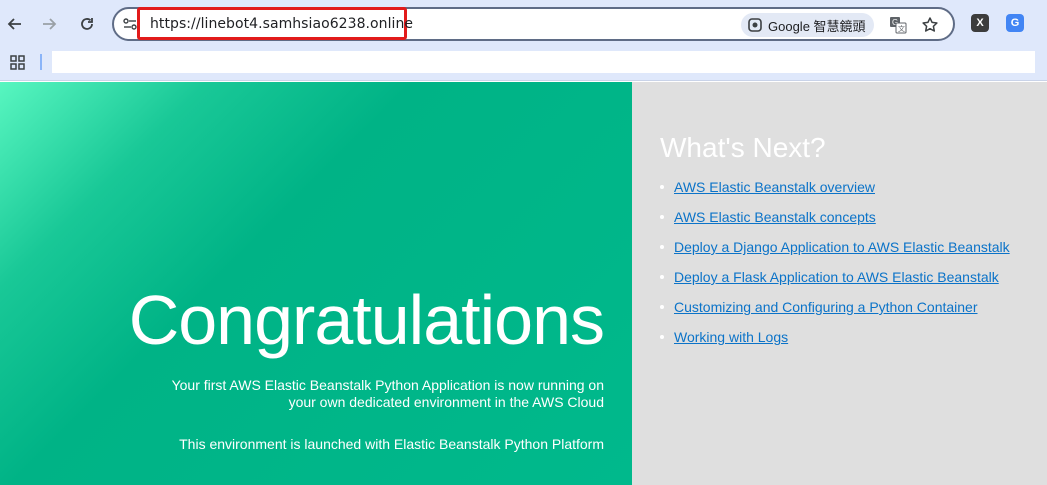 The width and height of the screenshot is (1047, 485). What do you see at coordinates (87, 24) in the screenshot?
I see `reload-icon` at bounding box center [87, 24].